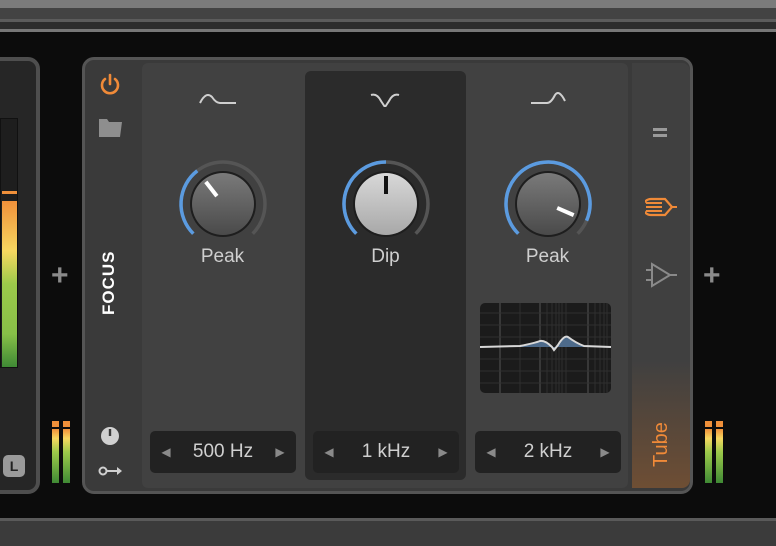 The height and width of the screenshot is (546, 776). I want to click on meter-fill, so click(9, 284).